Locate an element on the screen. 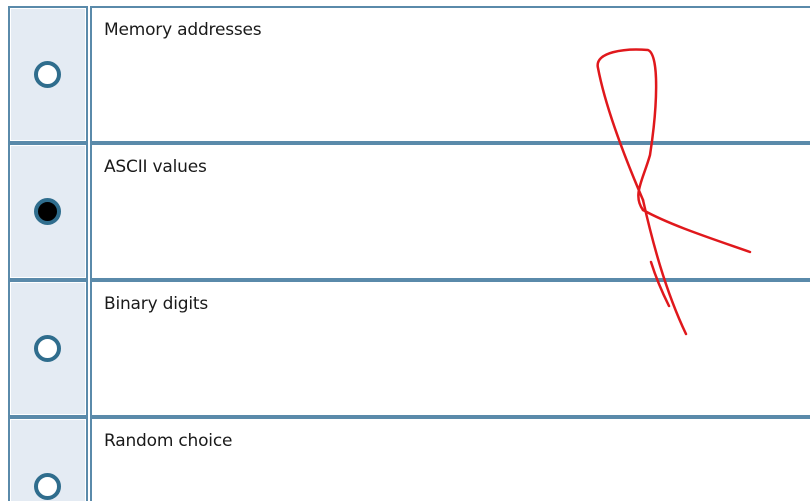 The width and height of the screenshot is (810, 501). answer-label: Binary digits is located at coordinates (156, 304).